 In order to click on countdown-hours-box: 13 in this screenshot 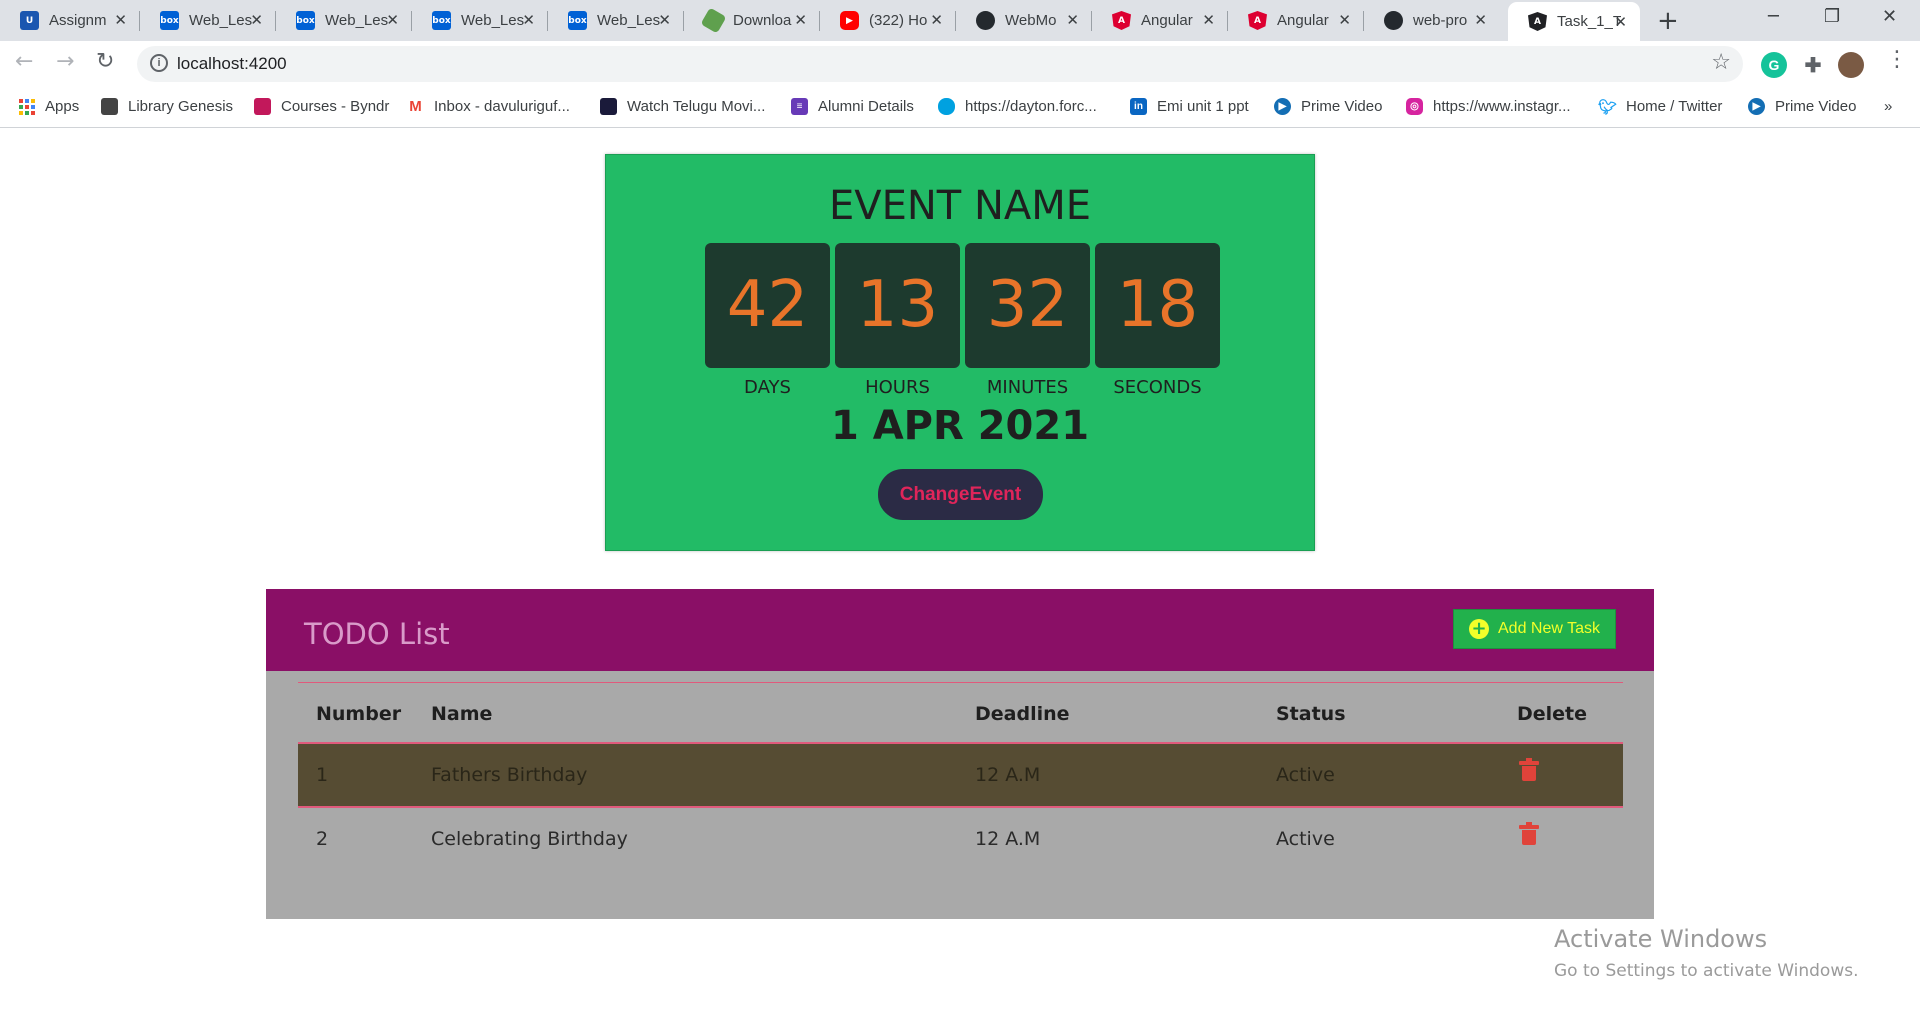, I will do `click(897, 305)`.